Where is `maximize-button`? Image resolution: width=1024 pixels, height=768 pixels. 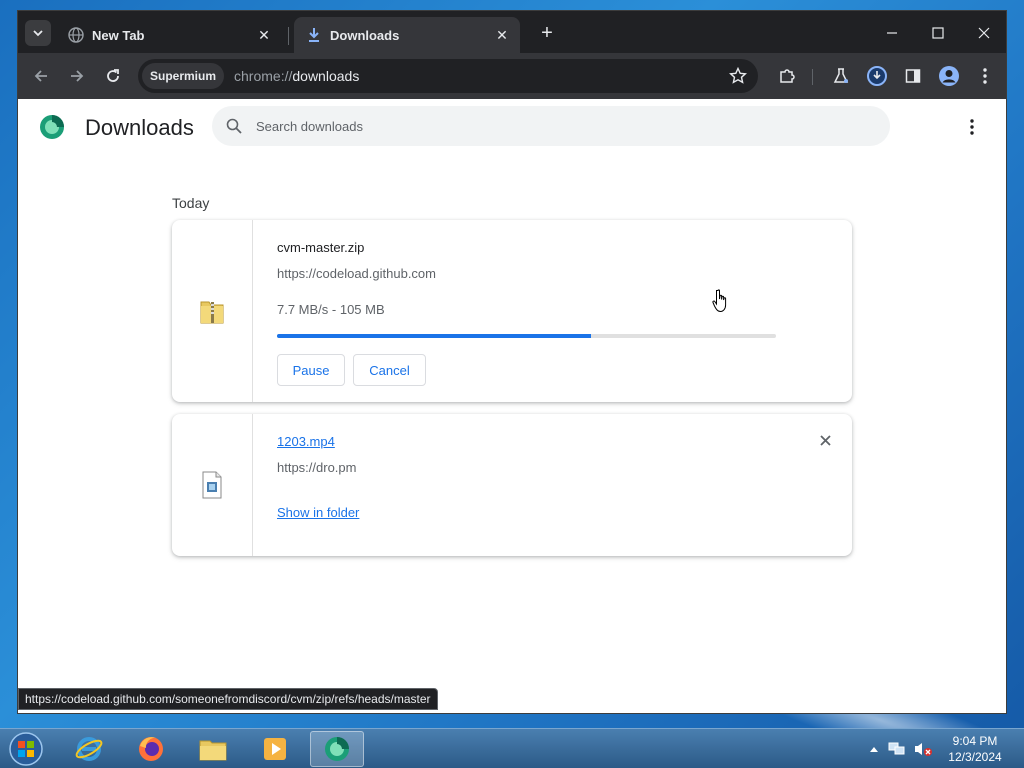
maximize-button is located at coordinates (938, 33).